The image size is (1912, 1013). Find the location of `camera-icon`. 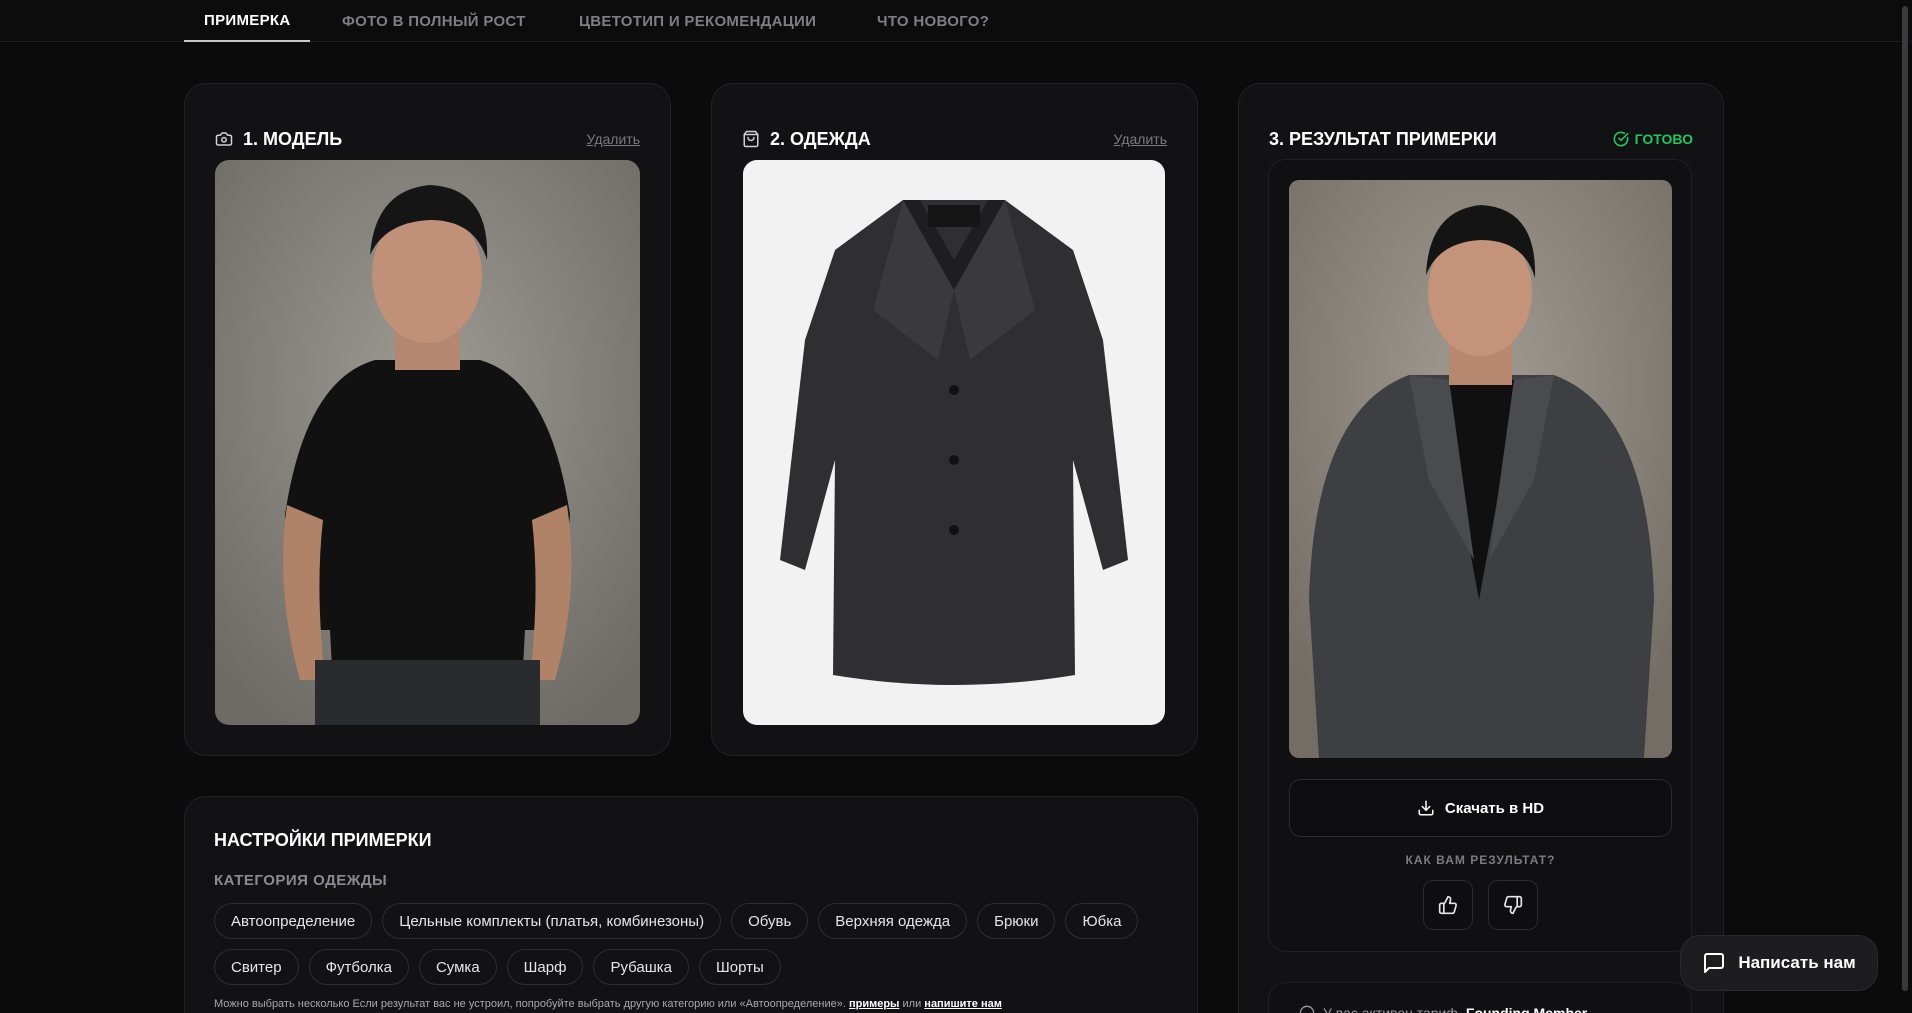

camera-icon is located at coordinates (224, 139).